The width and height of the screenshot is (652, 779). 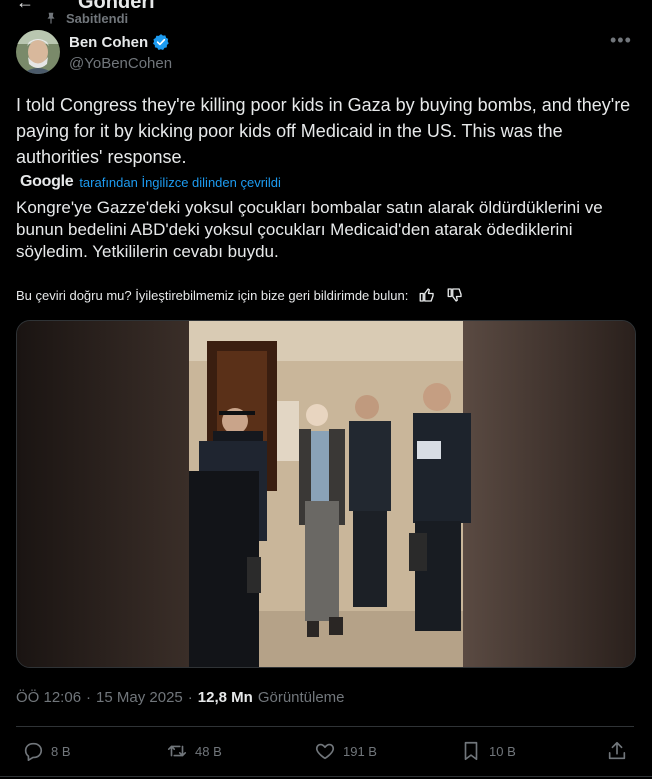 What do you see at coordinates (471, 751) in the screenshot?
I see `bookmark-icon` at bounding box center [471, 751].